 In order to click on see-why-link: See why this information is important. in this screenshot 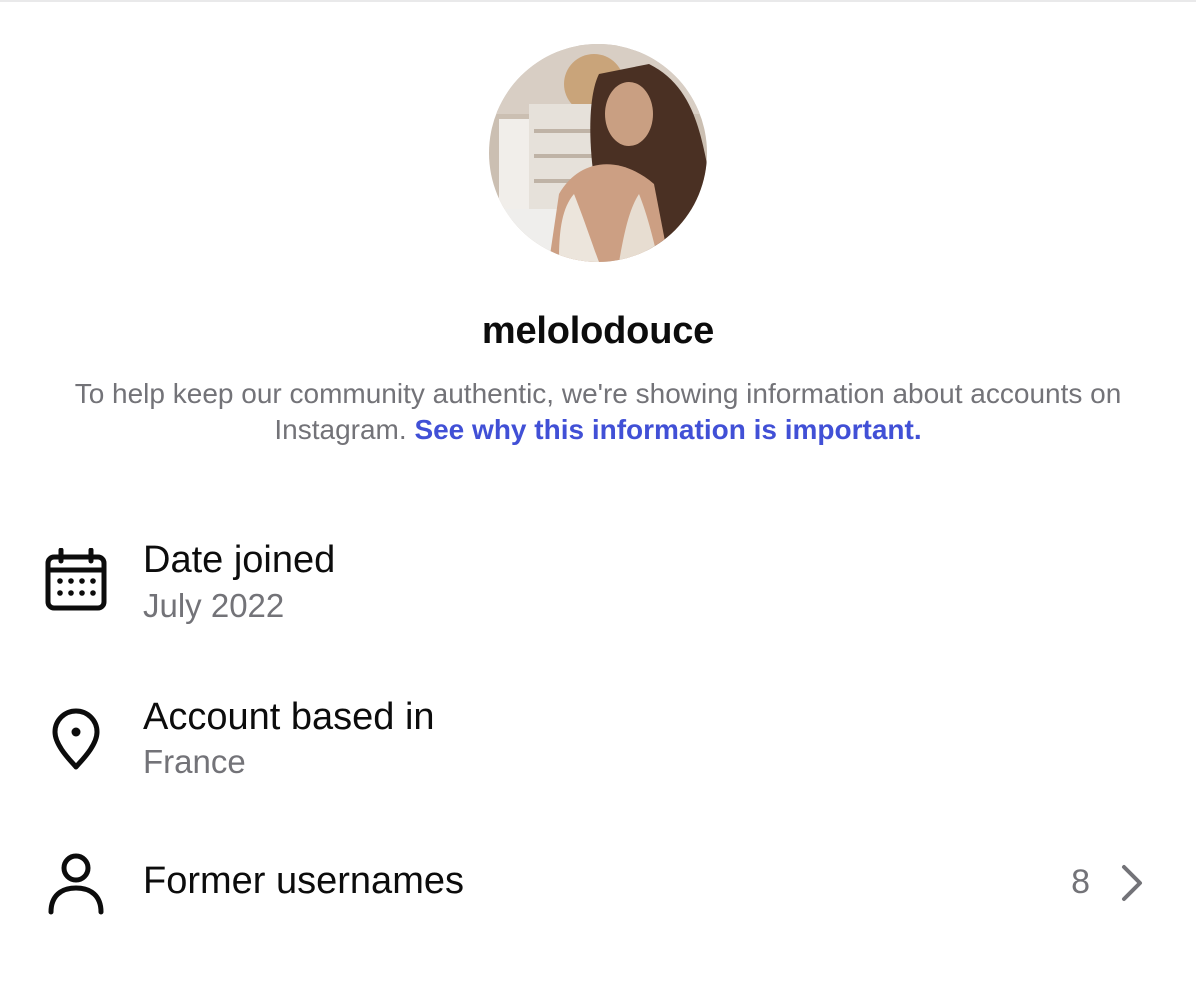, I will do `click(667, 429)`.